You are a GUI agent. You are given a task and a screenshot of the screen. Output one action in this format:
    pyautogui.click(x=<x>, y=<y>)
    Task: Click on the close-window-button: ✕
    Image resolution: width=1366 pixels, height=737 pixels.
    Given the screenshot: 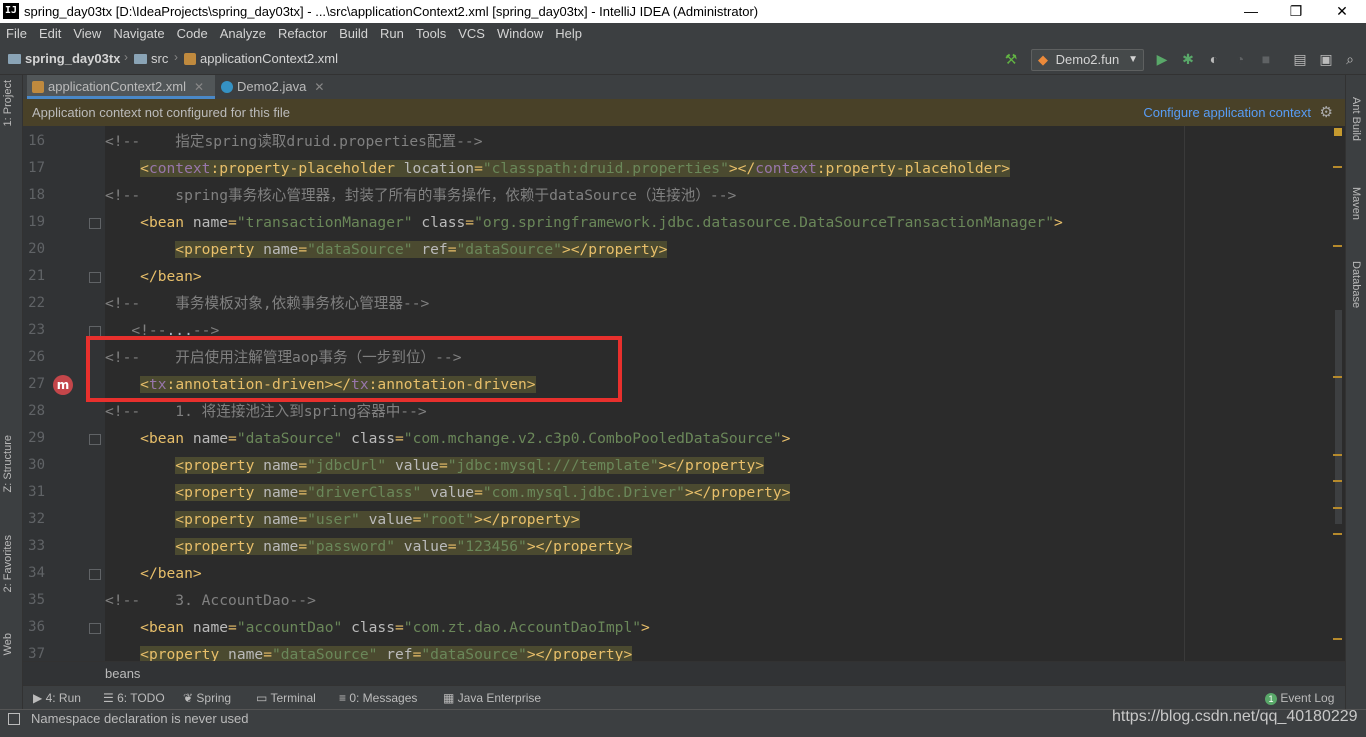 What is the action you would take?
    pyautogui.click(x=1342, y=11)
    